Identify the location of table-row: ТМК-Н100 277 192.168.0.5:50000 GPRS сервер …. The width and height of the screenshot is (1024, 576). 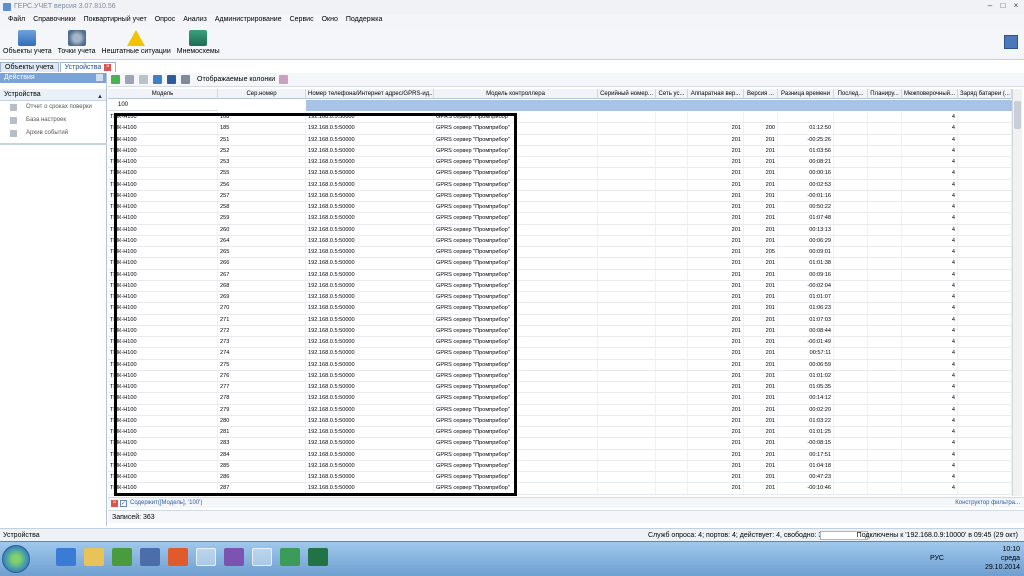
(560, 388).